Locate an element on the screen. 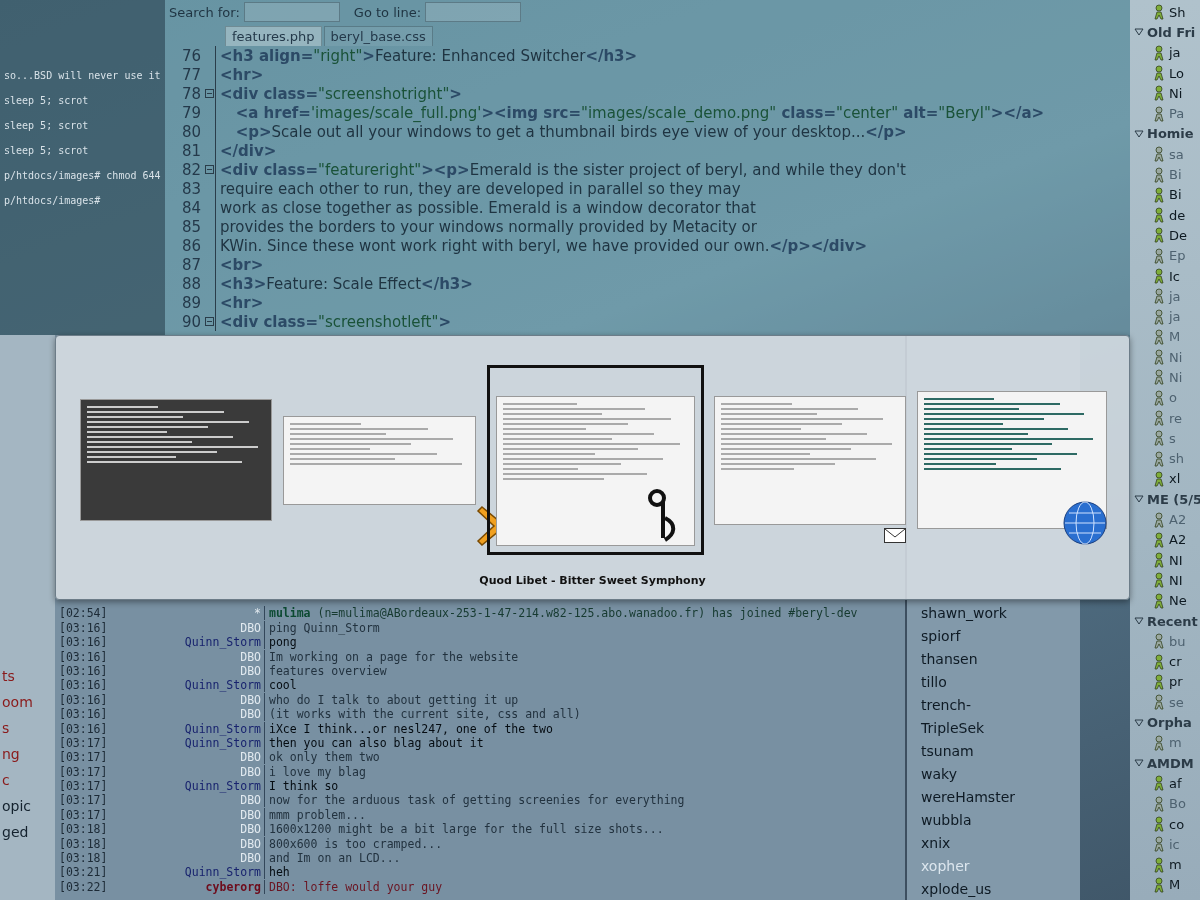 The height and width of the screenshot is (900, 1200). buddy-name: sa is located at coordinates (1176, 154).